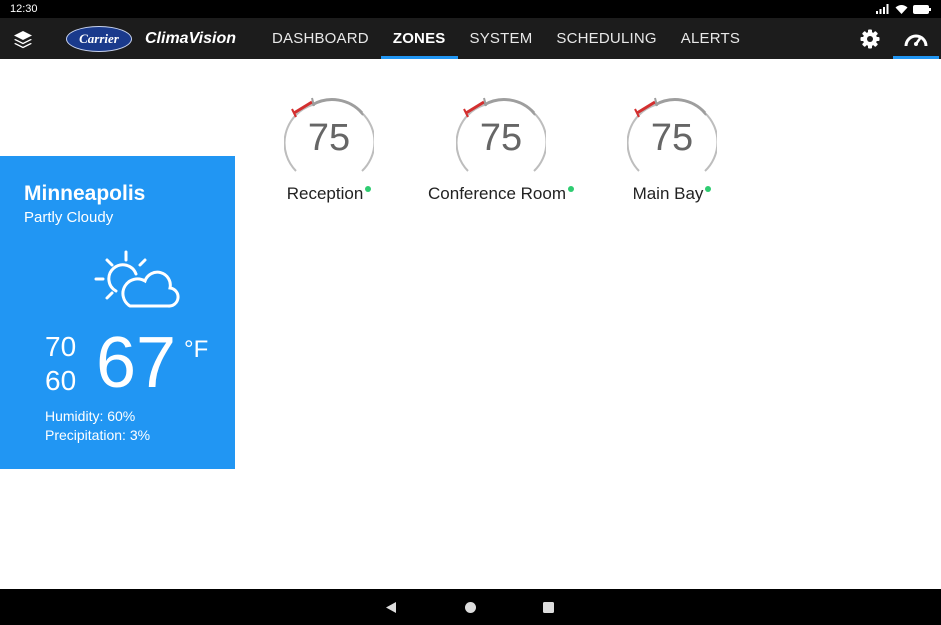 The height and width of the screenshot is (625, 941). What do you see at coordinates (61, 380) in the screenshot?
I see `temp-low: 60` at bounding box center [61, 380].